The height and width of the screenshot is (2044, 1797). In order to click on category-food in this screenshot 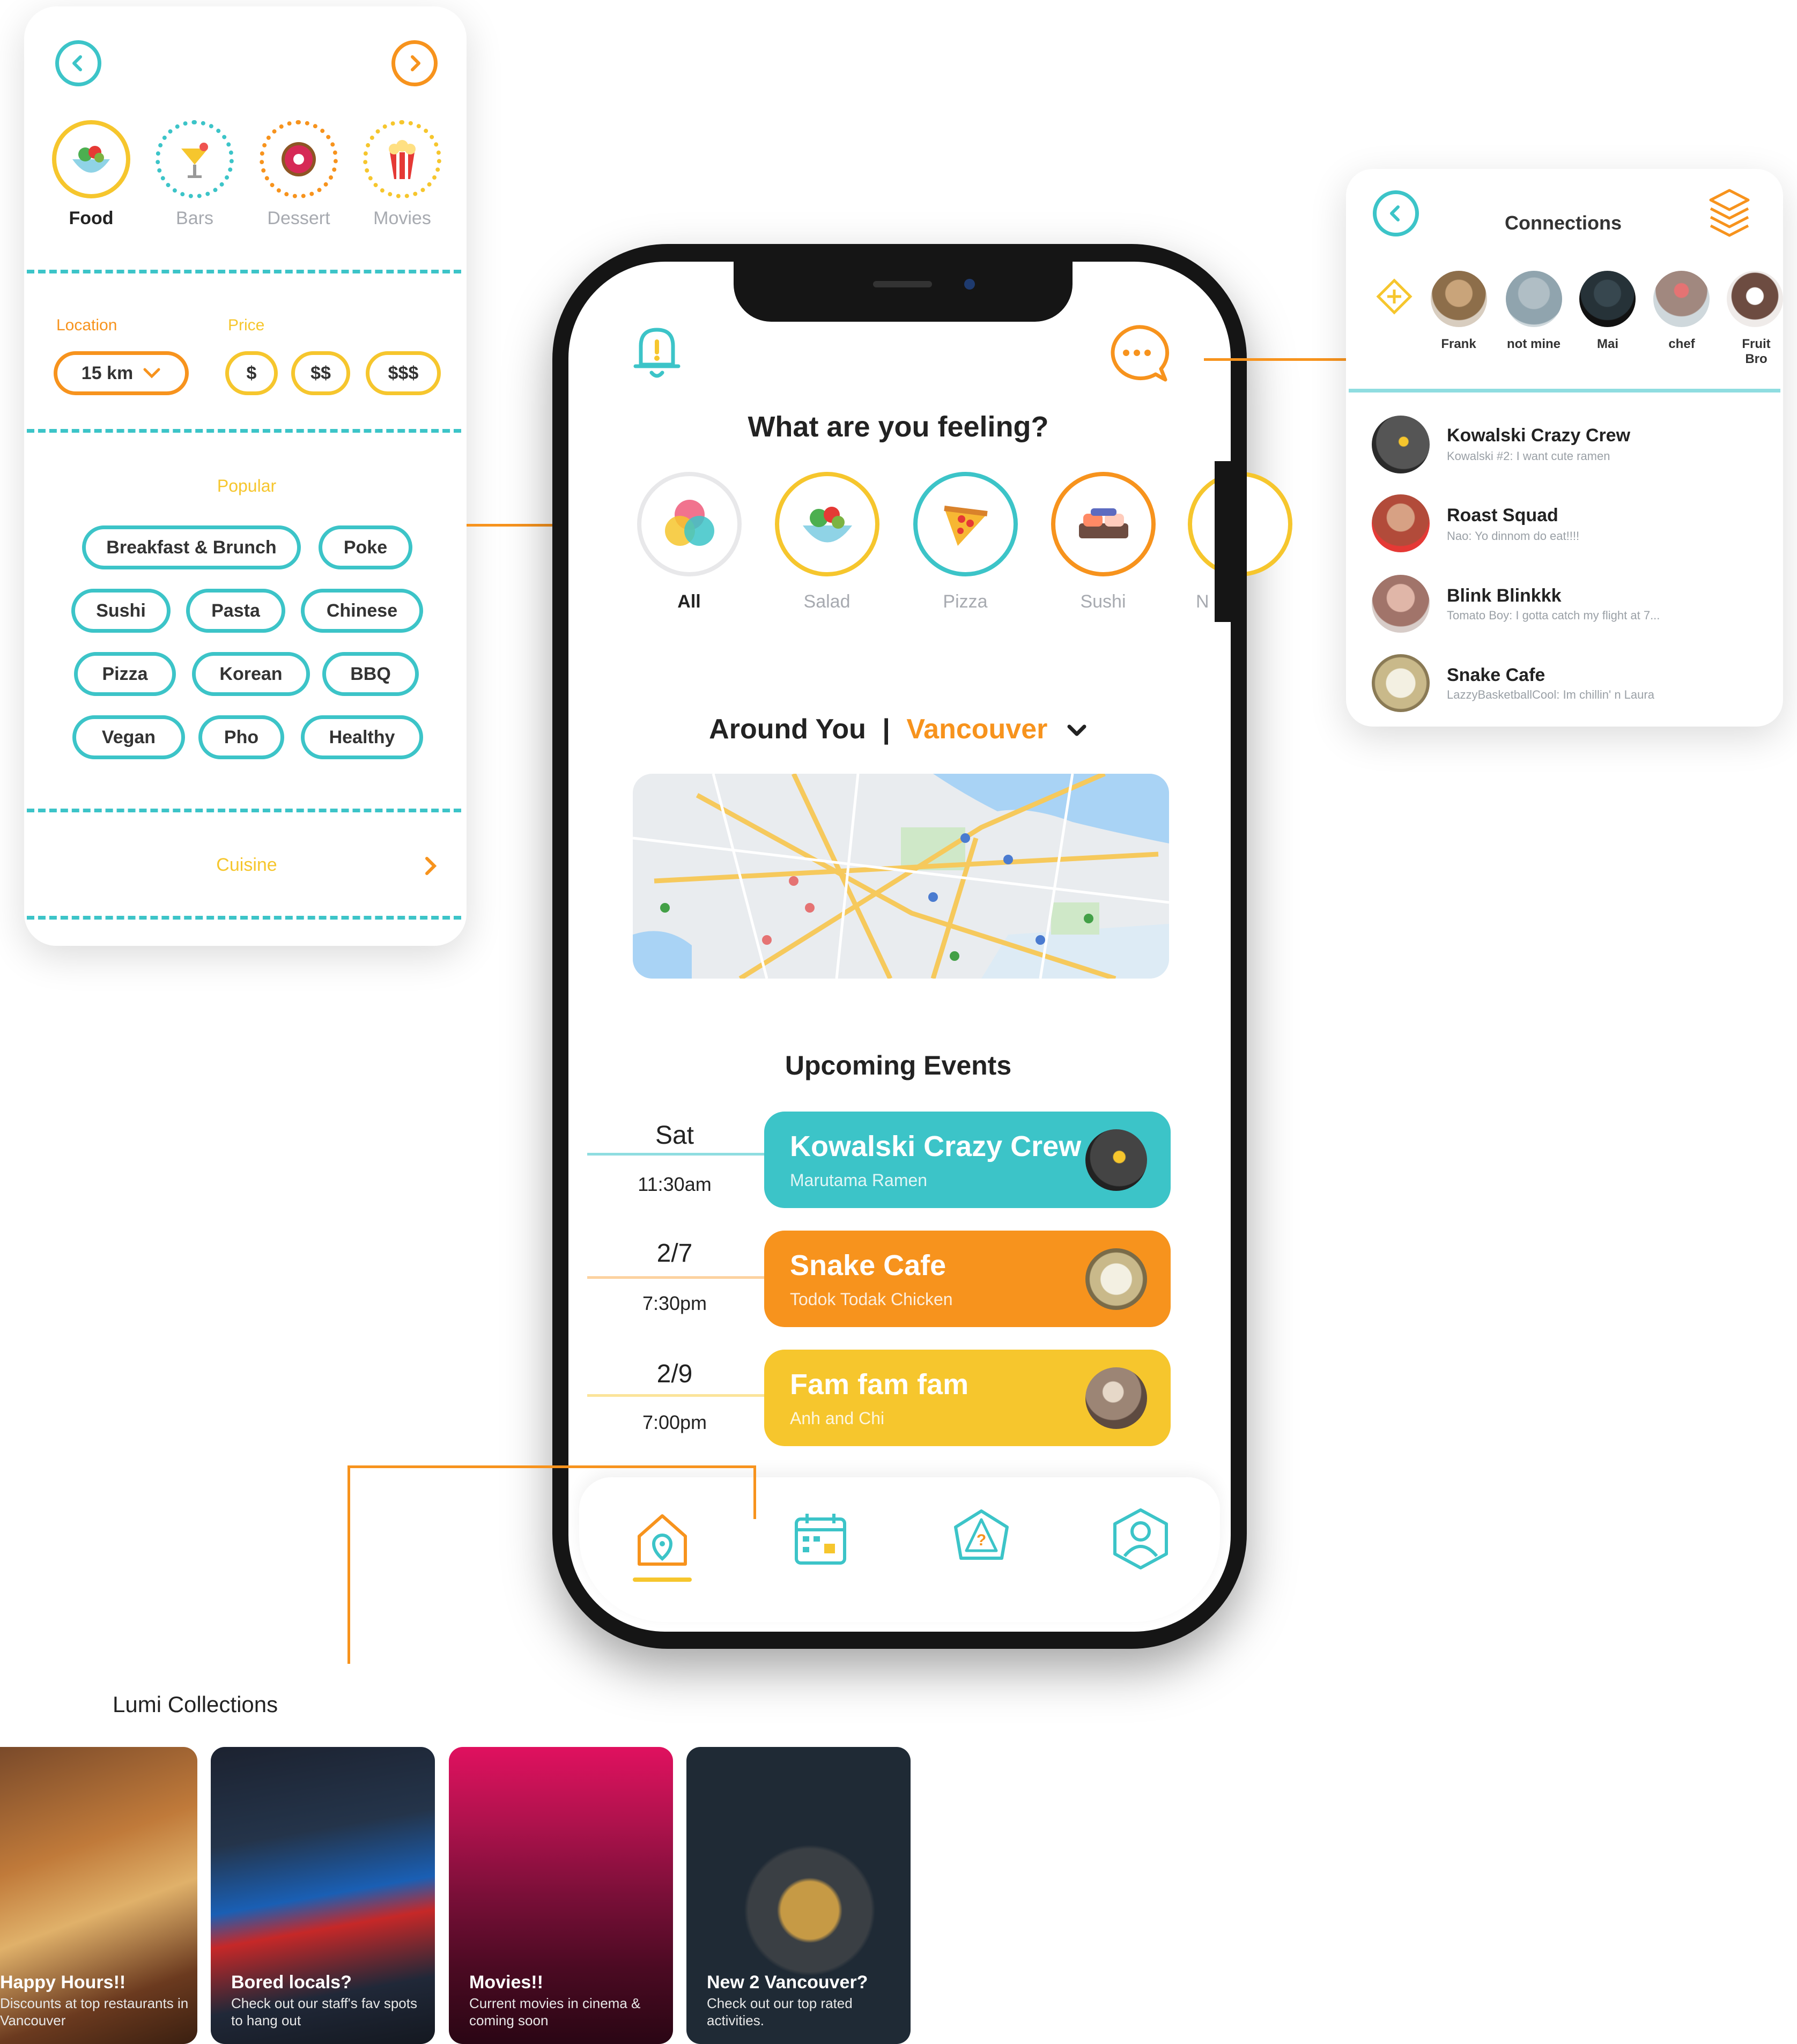, I will do `click(91, 159)`.